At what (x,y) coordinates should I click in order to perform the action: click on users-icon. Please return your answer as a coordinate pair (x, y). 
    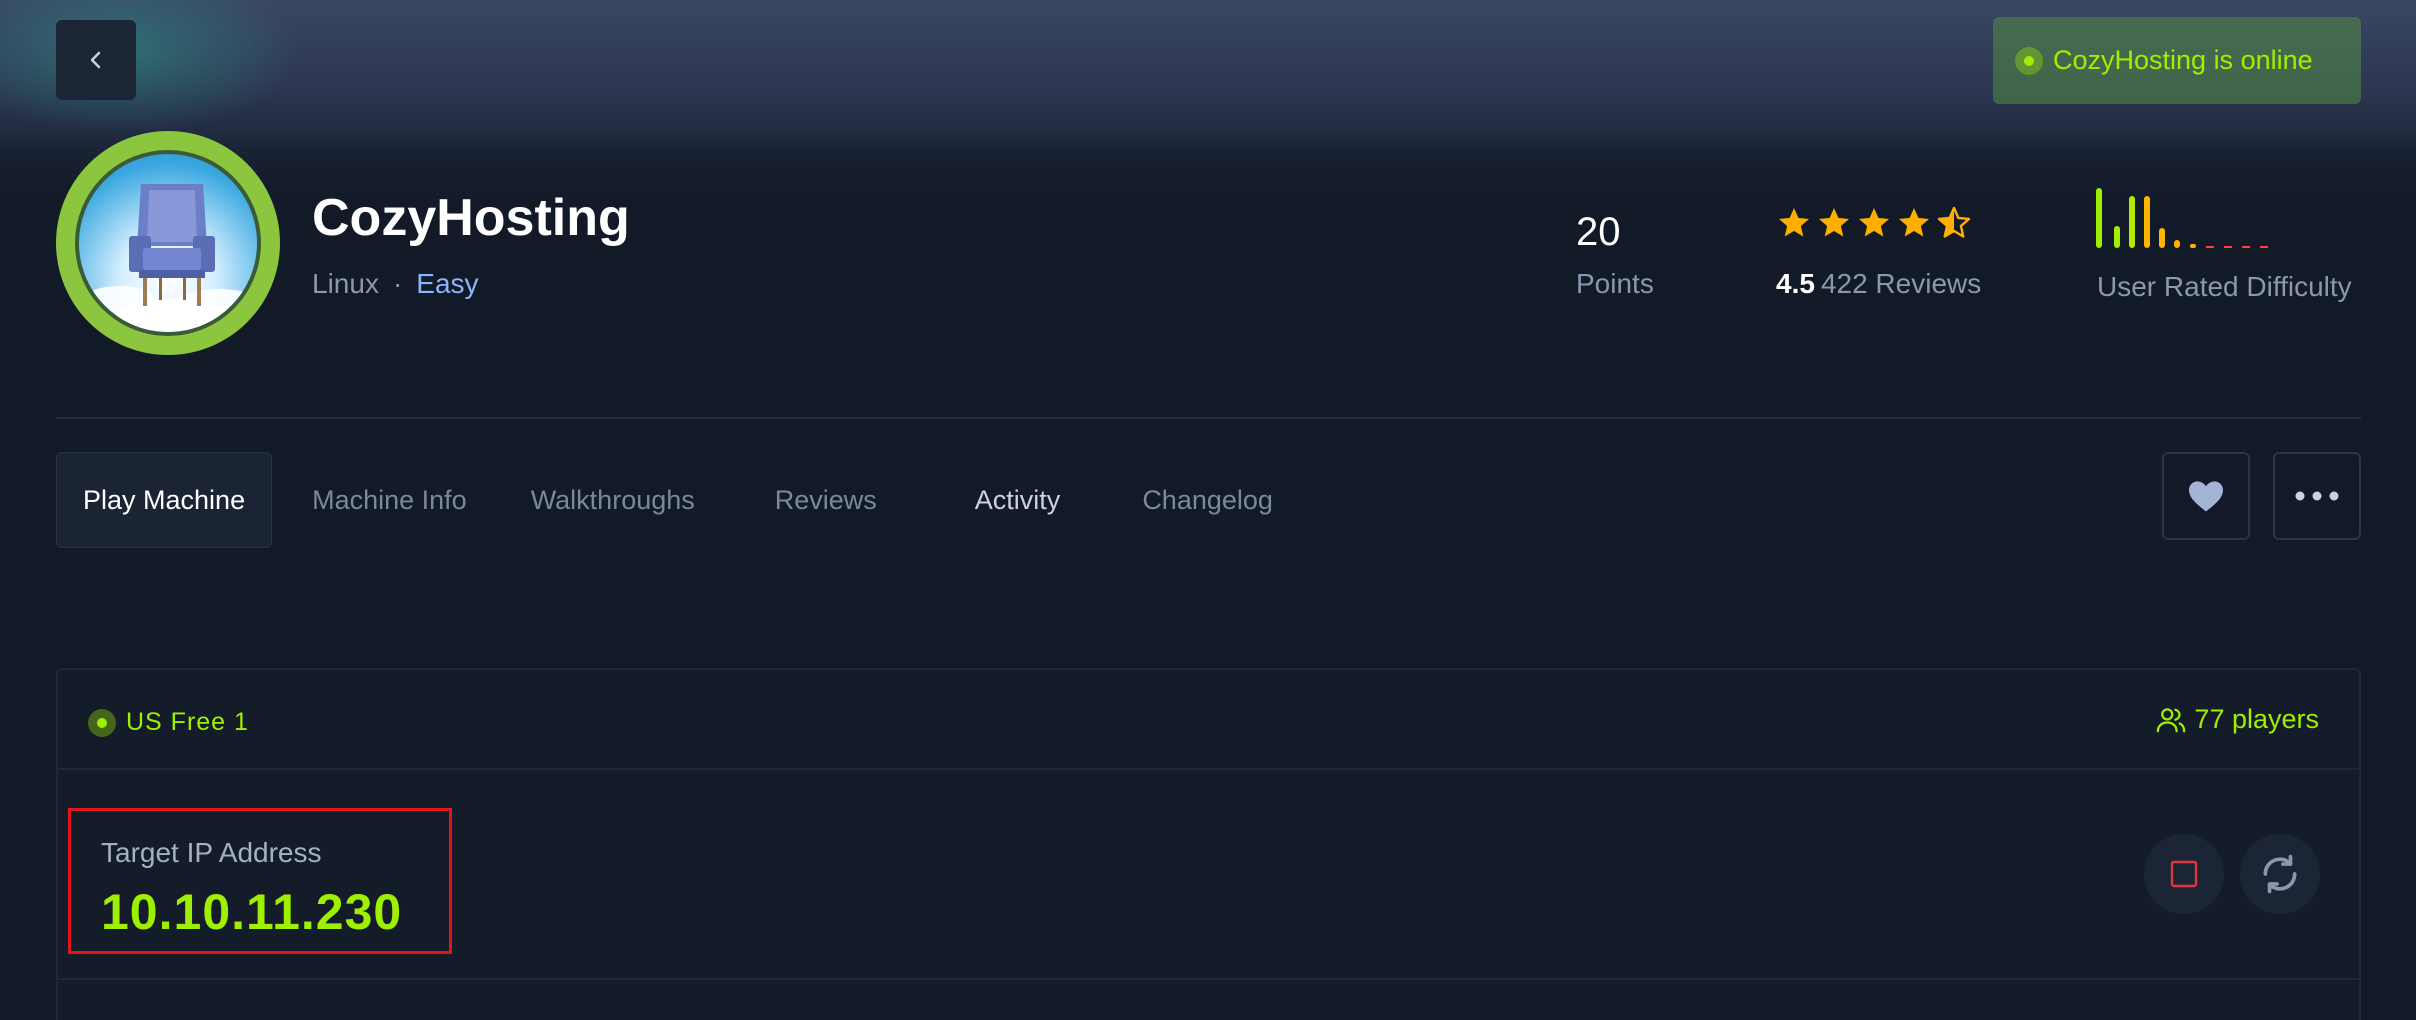
    Looking at the image, I should click on (2171, 719).